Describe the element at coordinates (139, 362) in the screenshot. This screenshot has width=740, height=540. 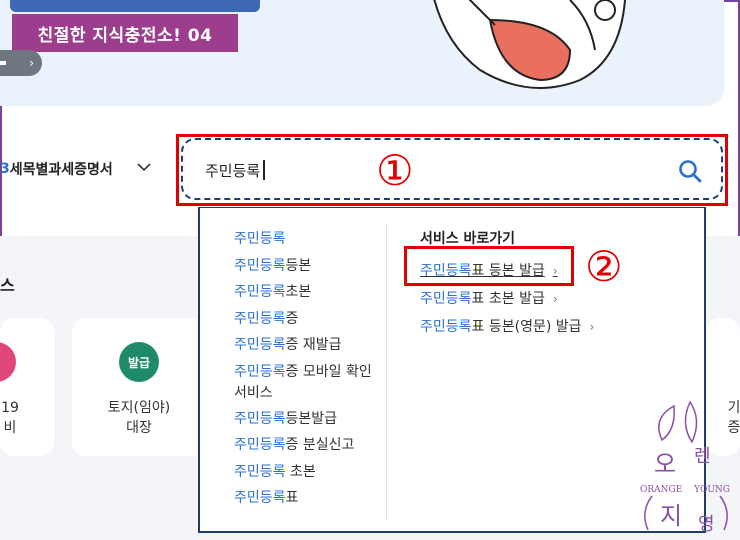
I see `issue-icon: 발급` at that location.